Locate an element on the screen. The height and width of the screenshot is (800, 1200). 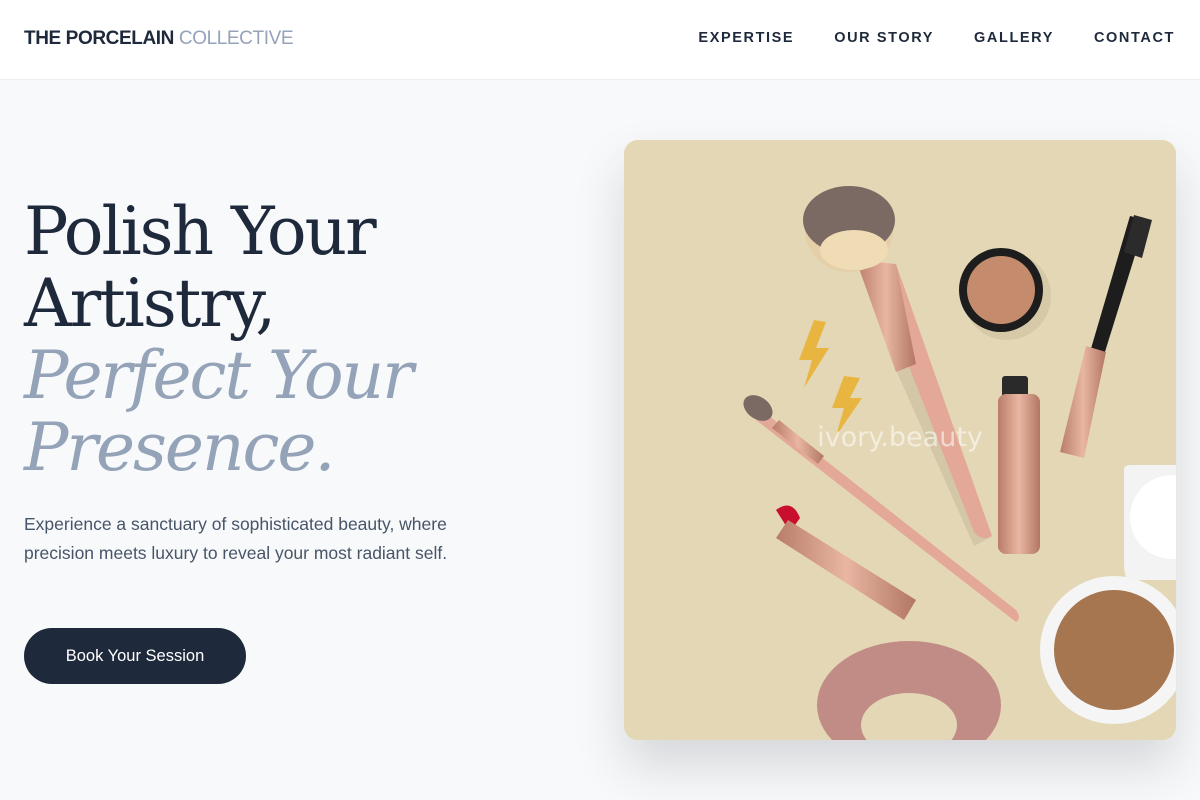
brand-logo: THE PORCELAIN COLLECTIVE is located at coordinates (159, 39).